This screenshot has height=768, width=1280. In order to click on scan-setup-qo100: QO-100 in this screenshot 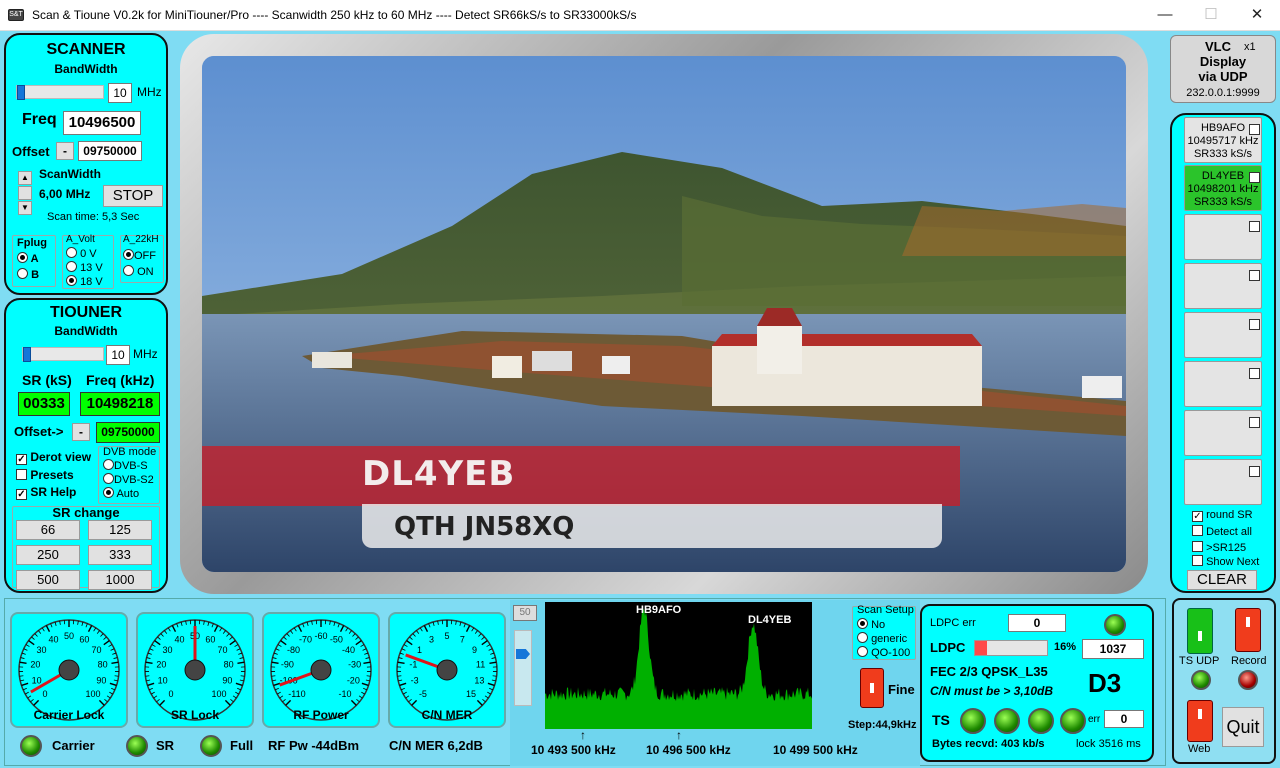, I will do `click(883, 652)`.